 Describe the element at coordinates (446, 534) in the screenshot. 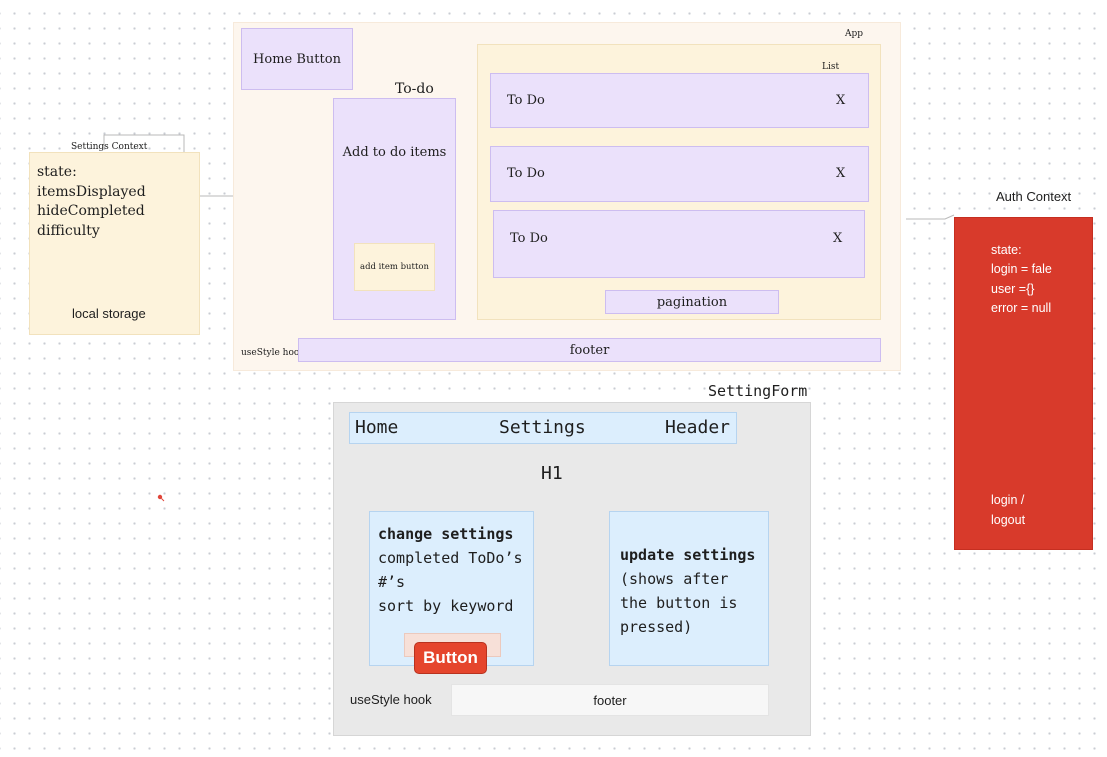

I see `change-settings-title: change settings` at that location.